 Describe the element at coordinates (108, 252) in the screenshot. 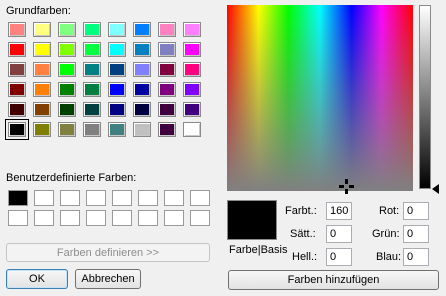

I see `define-custom-colors-button: Farben definieren >>` at that location.